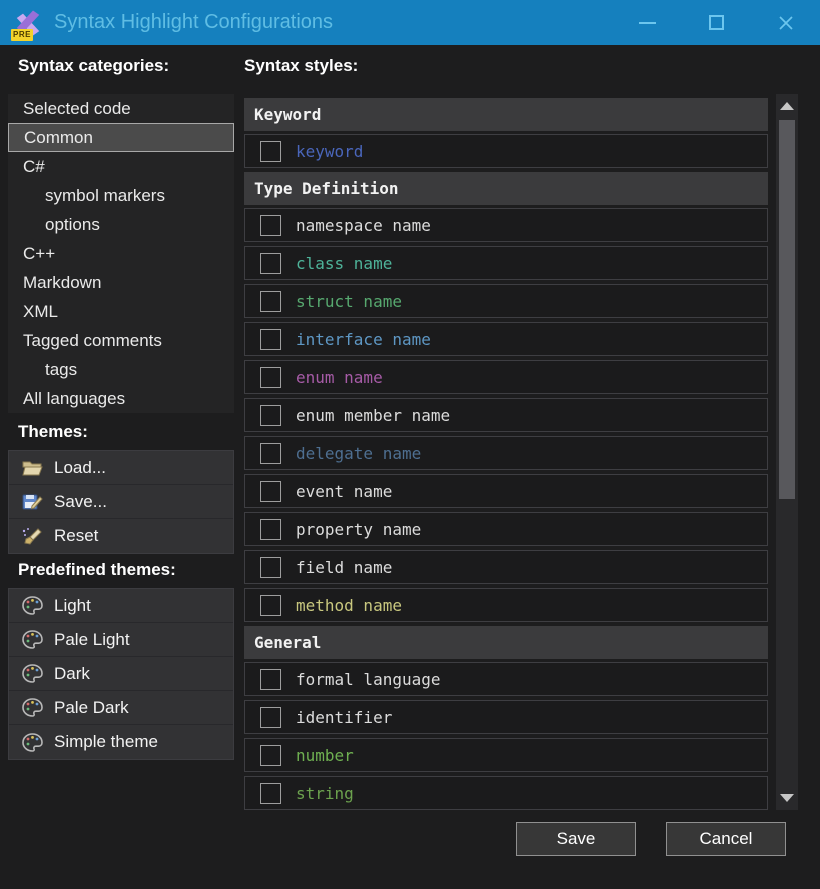 Image resolution: width=820 pixels, height=889 pixels. Describe the element at coordinates (506, 679) in the screenshot. I see `style-row-formal-language: formal language` at that location.